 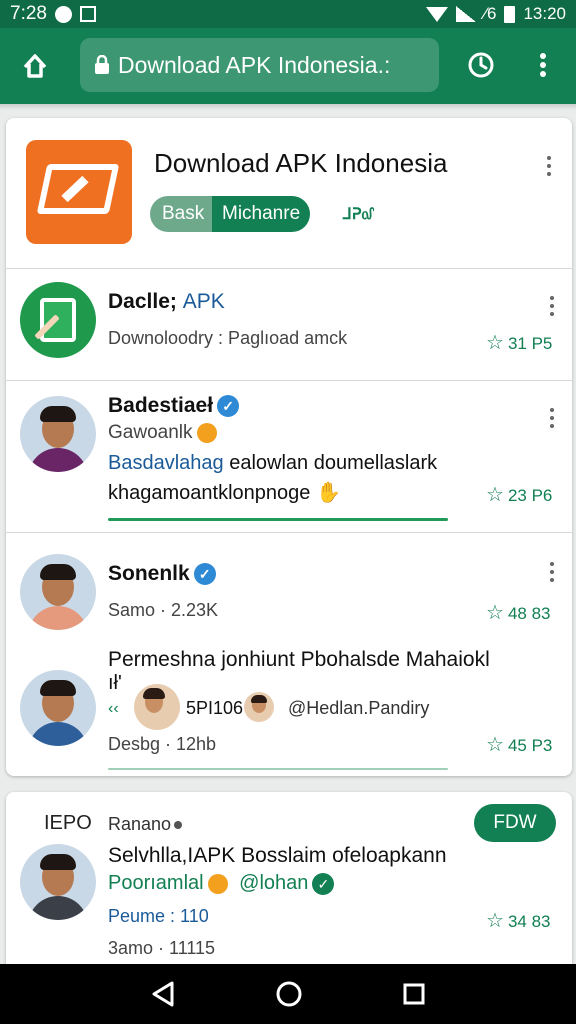 I want to click on home-icon, so click(x=35, y=66).